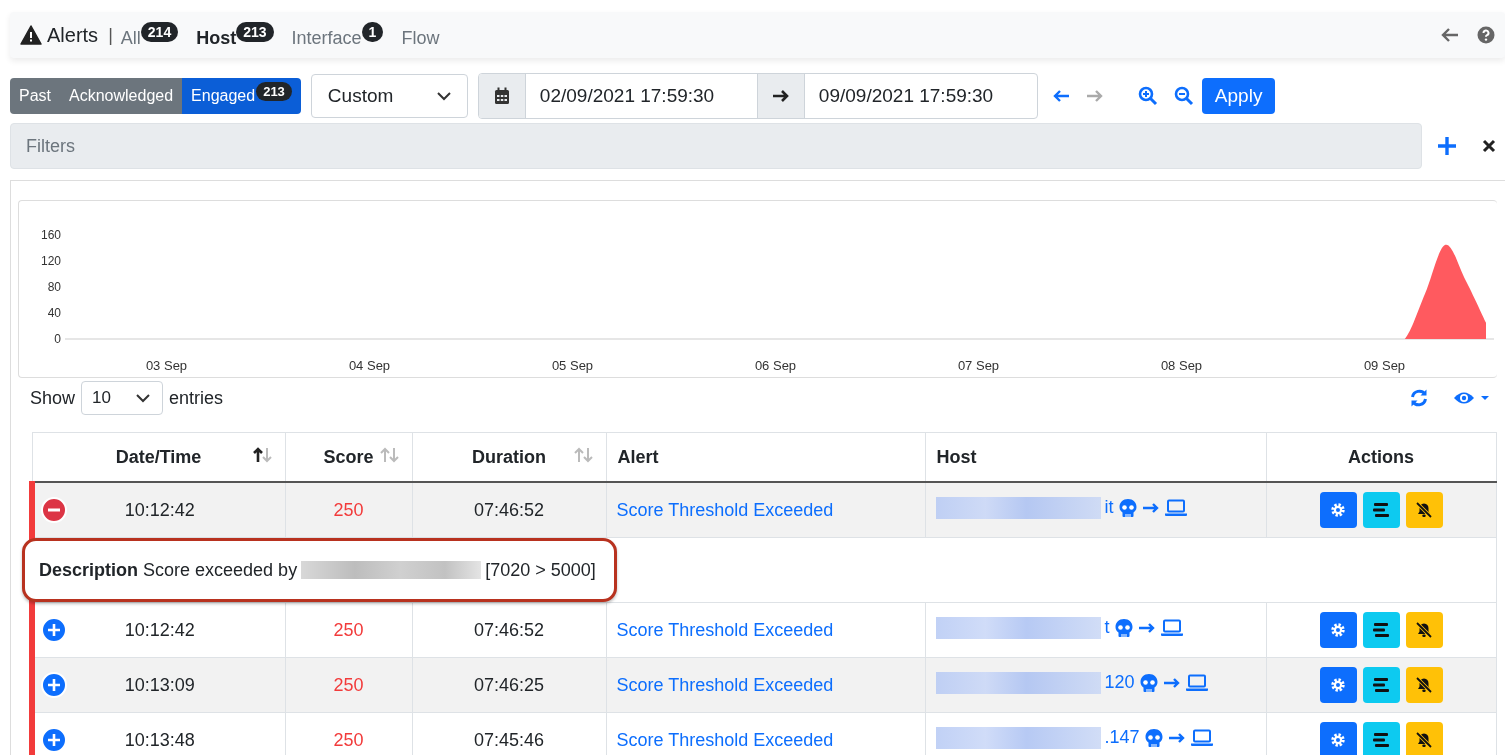 The image size is (1505, 755). What do you see at coordinates (389, 96) in the screenshot?
I see `range-select: Custom` at bounding box center [389, 96].